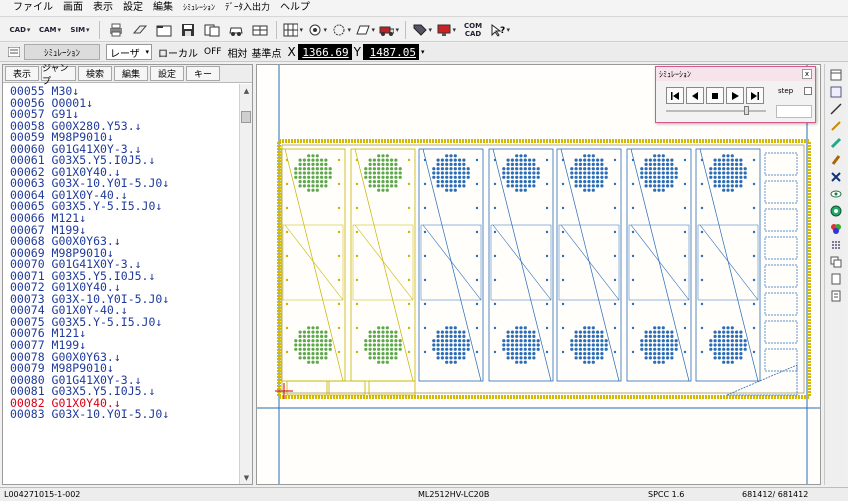 This screenshot has height=501, width=848. What do you see at coordinates (500, 30) in the screenshot?
I see `help-button: ? ▾` at bounding box center [500, 30].